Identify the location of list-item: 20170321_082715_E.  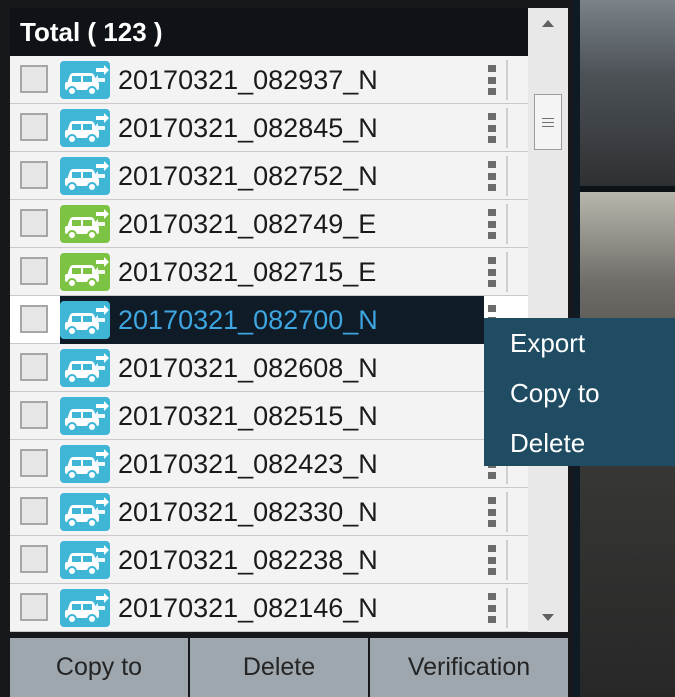
(269, 272).